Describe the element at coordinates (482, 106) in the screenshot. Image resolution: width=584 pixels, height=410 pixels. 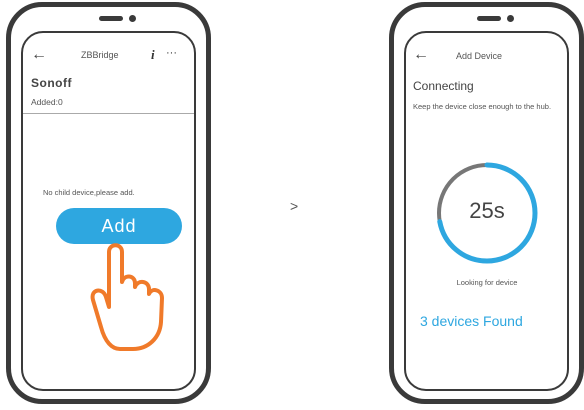
I see `proximity-hint: Keep the device close enough to the hub.` at that location.